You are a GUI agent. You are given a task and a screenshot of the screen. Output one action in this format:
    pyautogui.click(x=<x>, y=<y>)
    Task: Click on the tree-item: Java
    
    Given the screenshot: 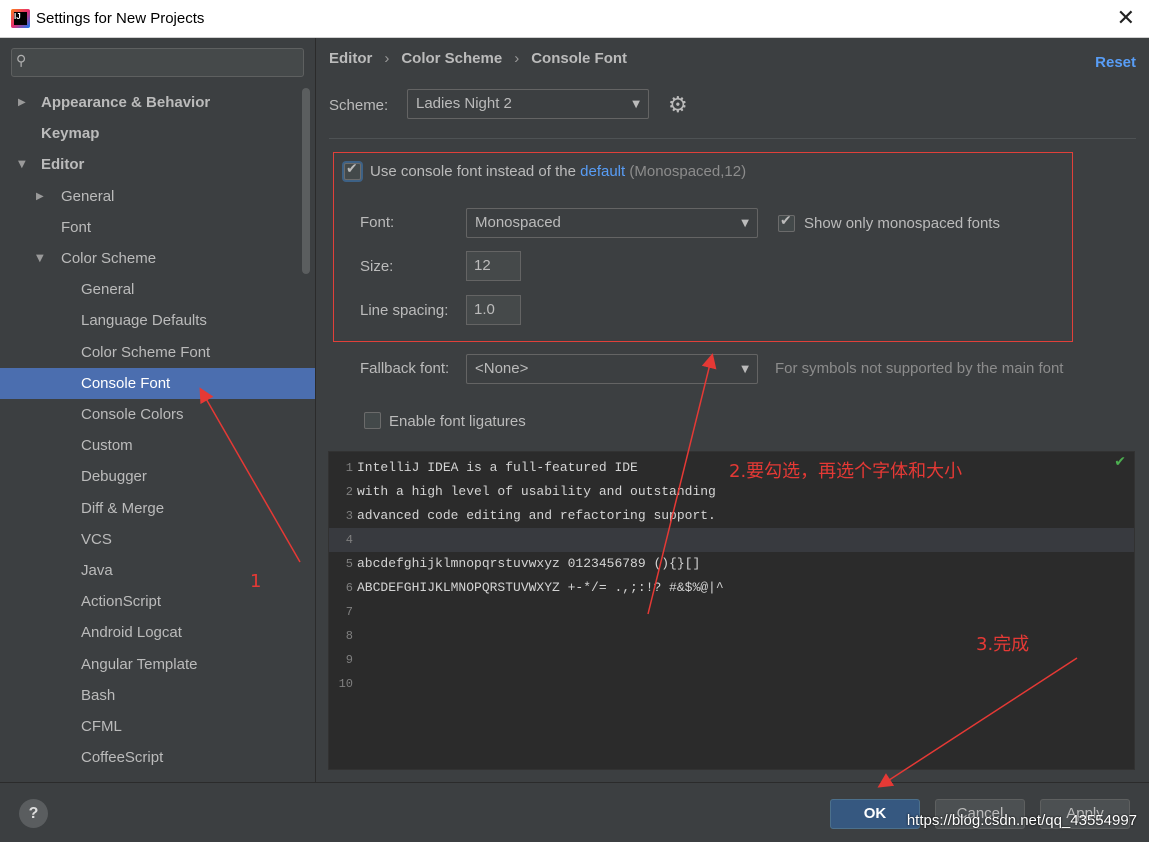 What is the action you would take?
    pyautogui.click(x=157, y=570)
    